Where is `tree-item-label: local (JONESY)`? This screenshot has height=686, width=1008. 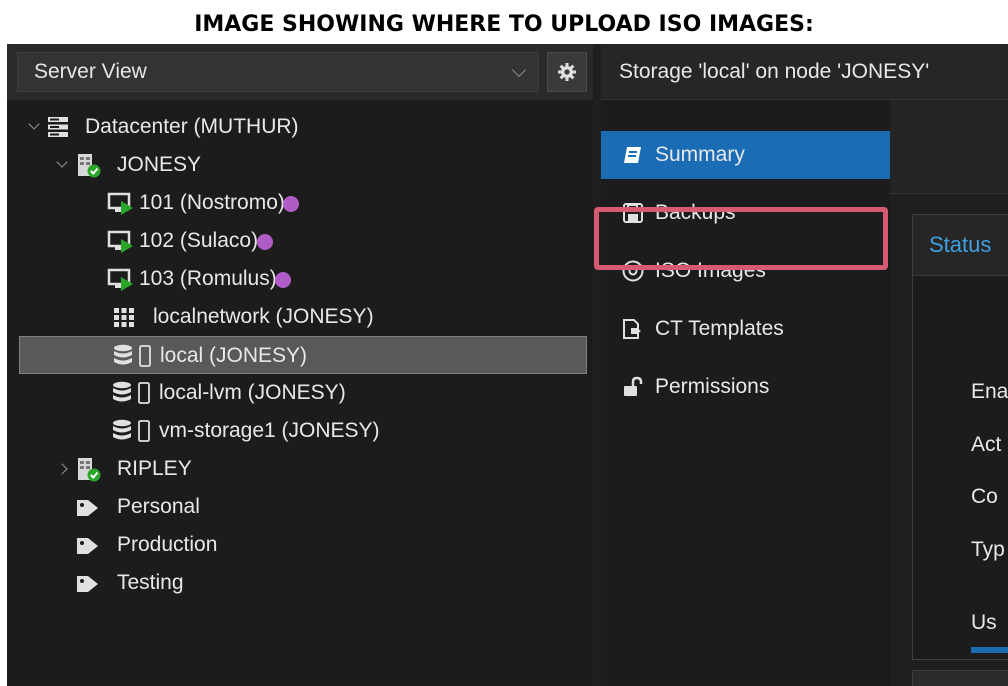
tree-item-label: local (JONESY) is located at coordinates (234, 355).